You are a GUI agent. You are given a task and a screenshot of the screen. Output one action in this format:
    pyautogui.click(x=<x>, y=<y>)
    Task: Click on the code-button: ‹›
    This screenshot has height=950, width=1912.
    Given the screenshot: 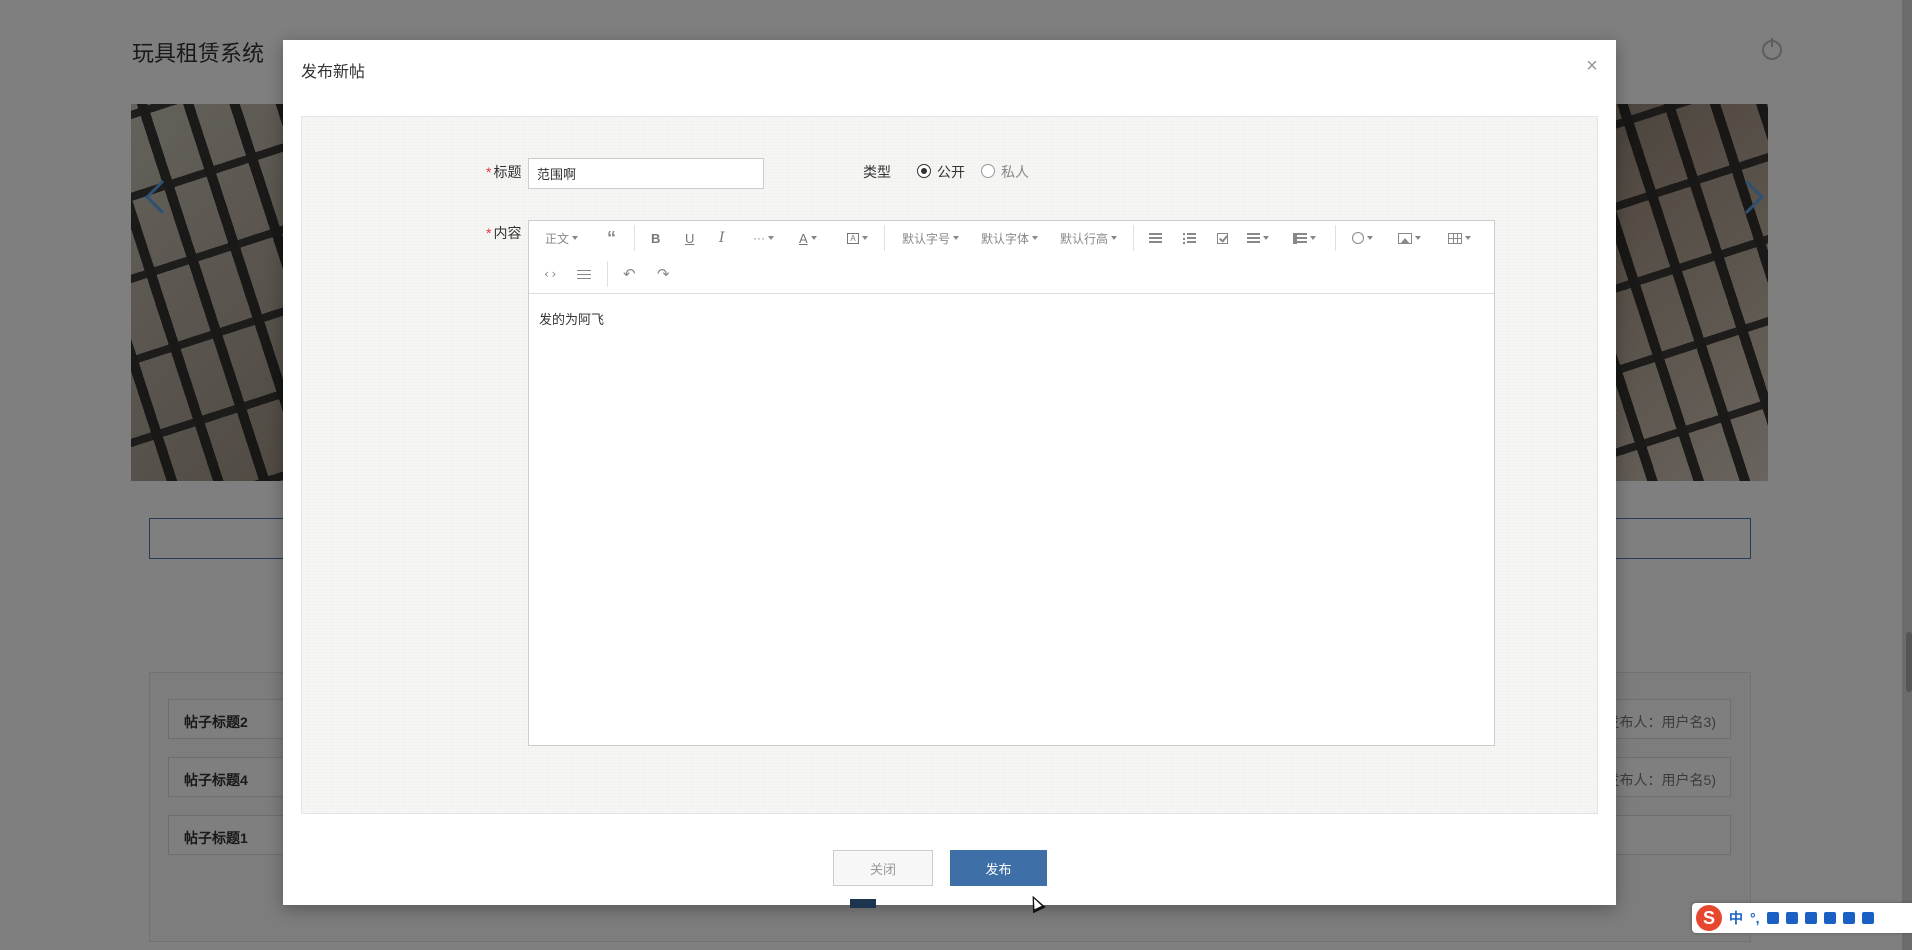 What is the action you would take?
    pyautogui.click(x=550, y=274)
    